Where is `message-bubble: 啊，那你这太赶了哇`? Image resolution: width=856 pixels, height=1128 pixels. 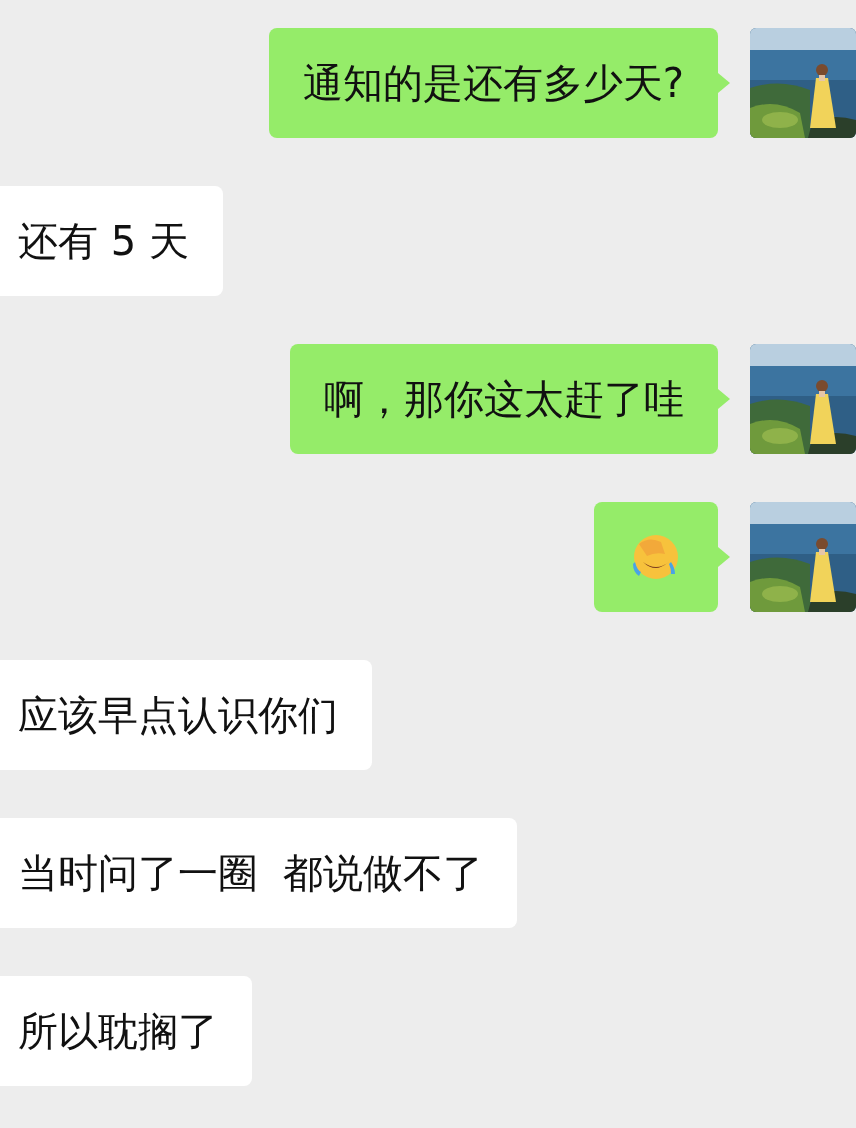 message-bubble: 啊，那你这太赶了哇 is located at coordinates (504, 399).